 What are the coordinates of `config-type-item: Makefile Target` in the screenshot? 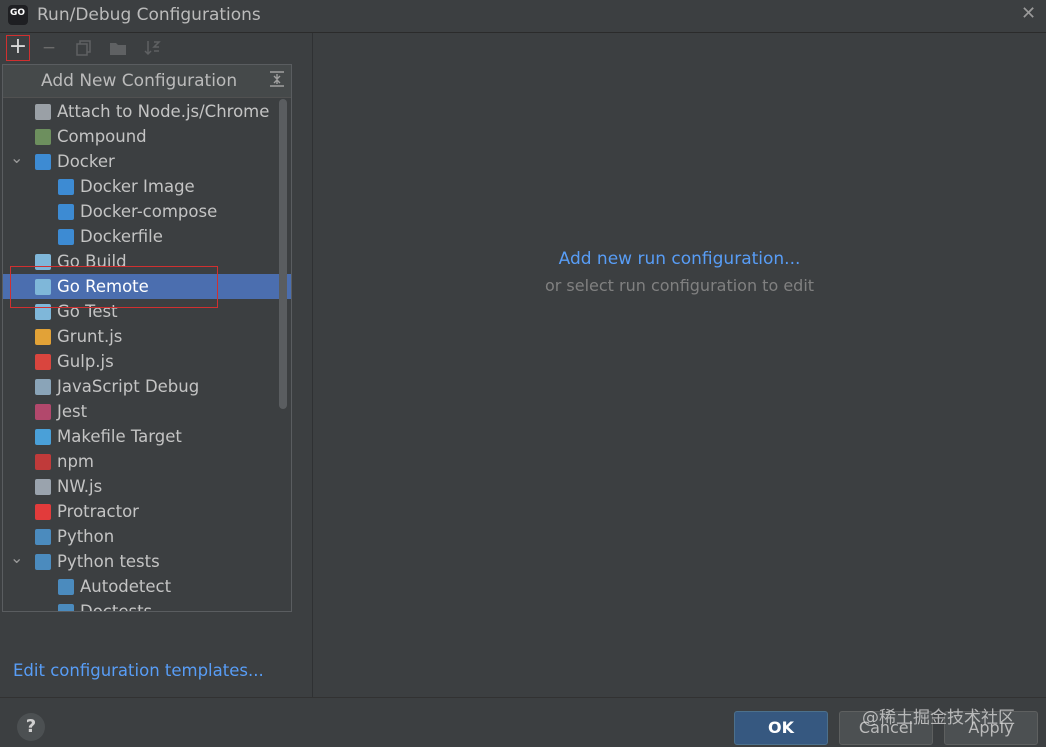 It's located at (141, 436).